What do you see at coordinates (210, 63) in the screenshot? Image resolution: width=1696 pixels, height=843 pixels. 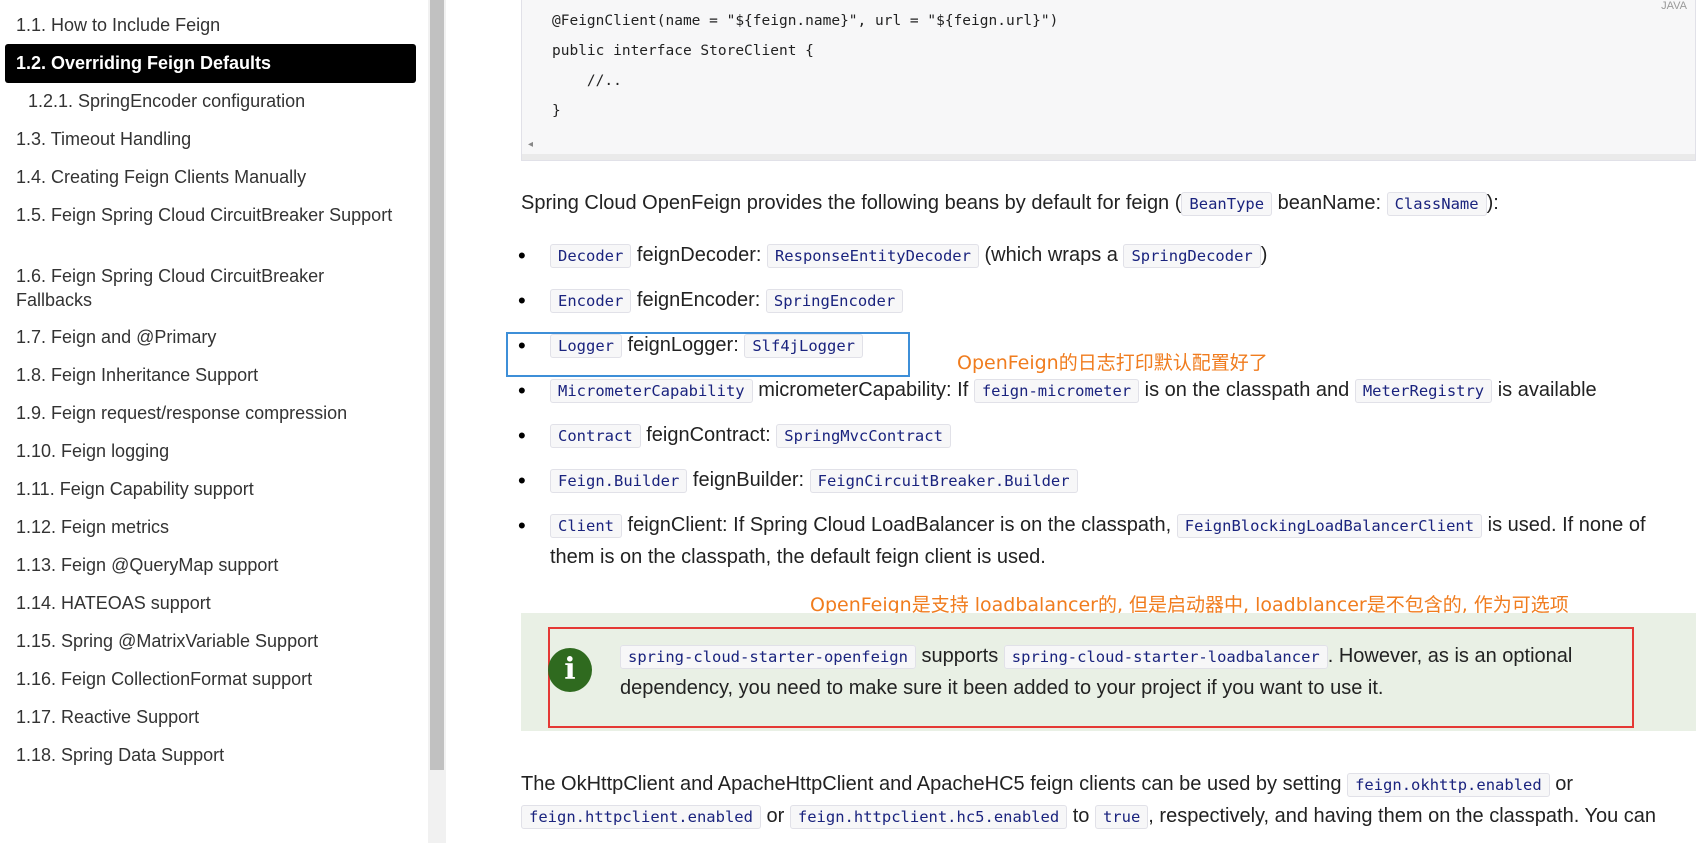 I see `toc-item-1-2-active: 1.2. Overriding Feign Defaults` at bounding box center [210, 63].